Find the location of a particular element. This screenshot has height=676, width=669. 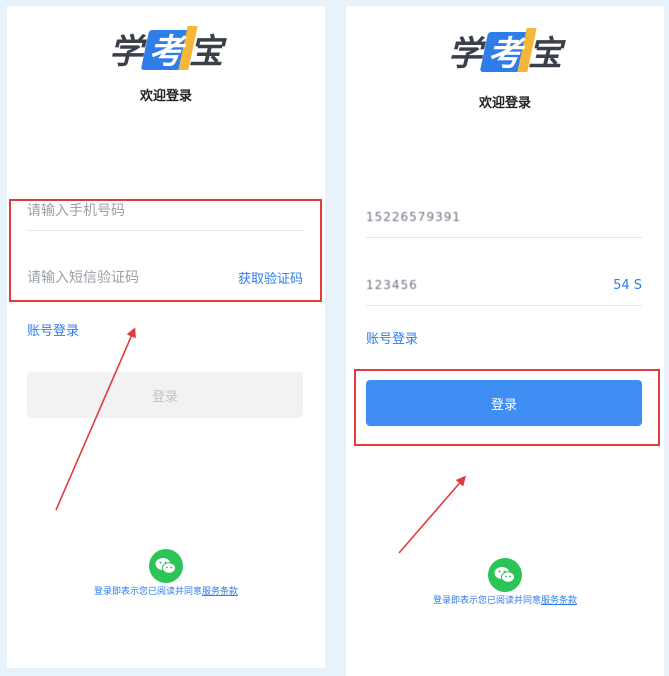

arrow-right is located at coordinates (432, 514).